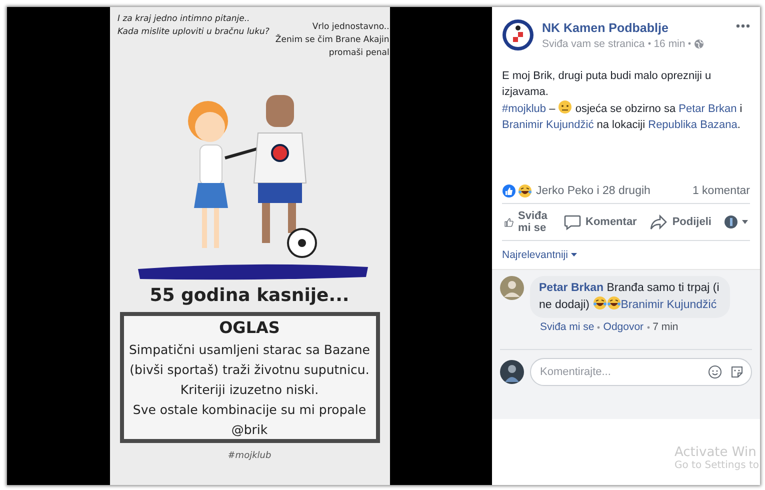  Describe the element at coordinates (509, 191) in the screenshot. I see `like-reaction-icon` at that location.